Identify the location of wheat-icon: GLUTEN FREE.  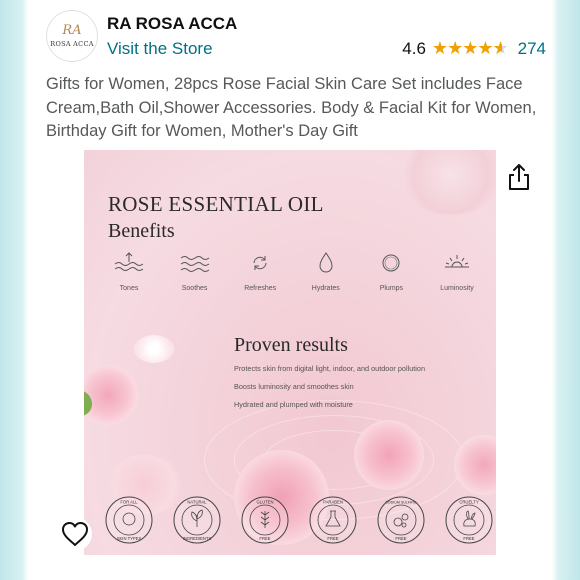
(265, 520).